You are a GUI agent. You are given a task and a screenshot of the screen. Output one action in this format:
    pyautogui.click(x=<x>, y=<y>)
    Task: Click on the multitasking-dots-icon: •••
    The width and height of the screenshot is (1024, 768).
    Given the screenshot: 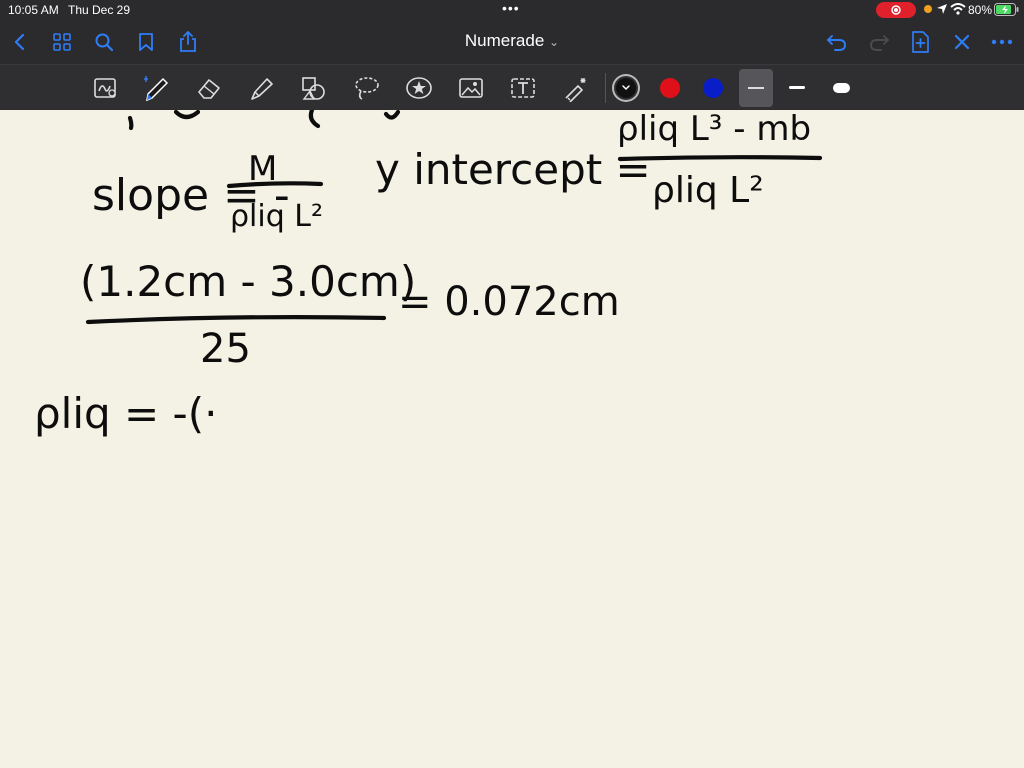 What is the action you would take?
    pyautogui.click(x=511, y=8)
    